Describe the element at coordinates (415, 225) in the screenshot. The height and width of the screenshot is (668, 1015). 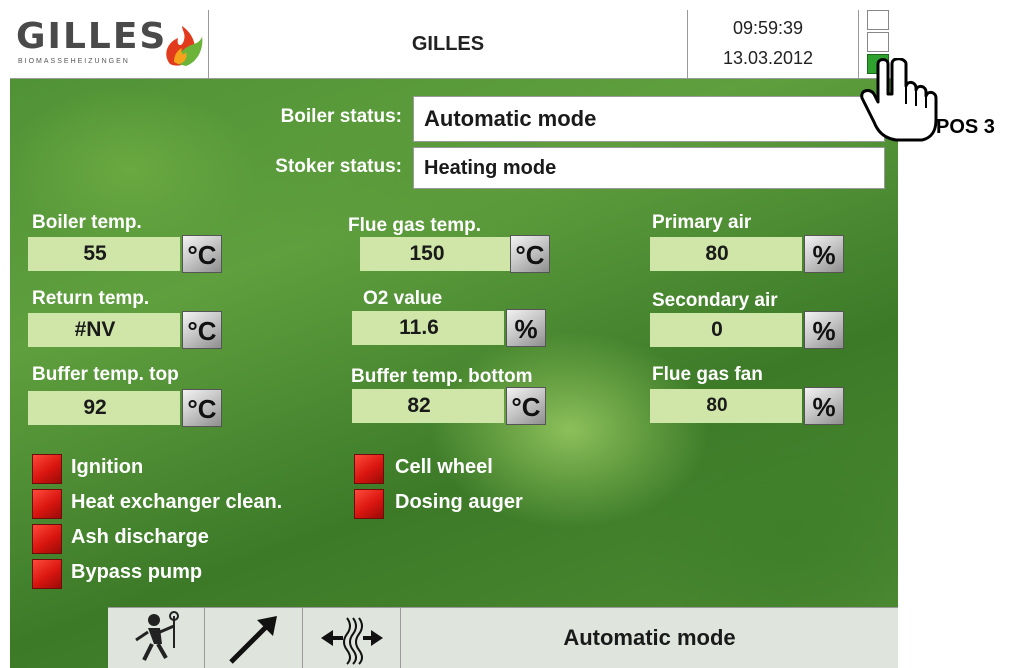
I see `measurement-label: Flue gas temp.` at that location.